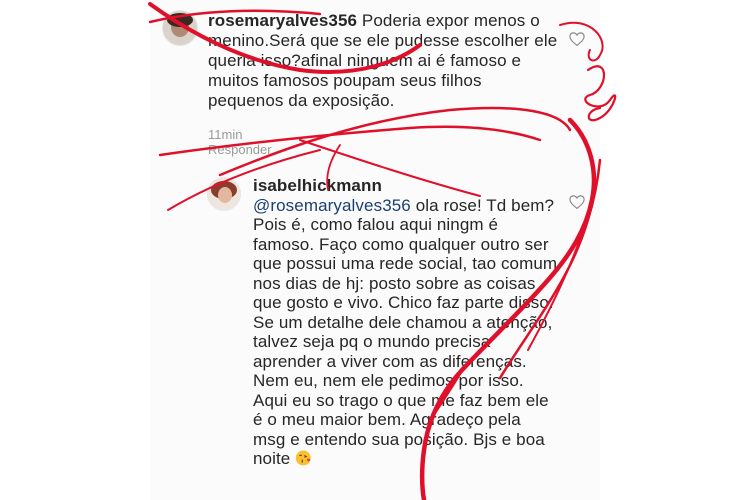 This screenshot has height=500, width=750. Describe the element at coordinates (317, 185) in the screenshot. I see `comment-username: isabelhickmann` at that location.